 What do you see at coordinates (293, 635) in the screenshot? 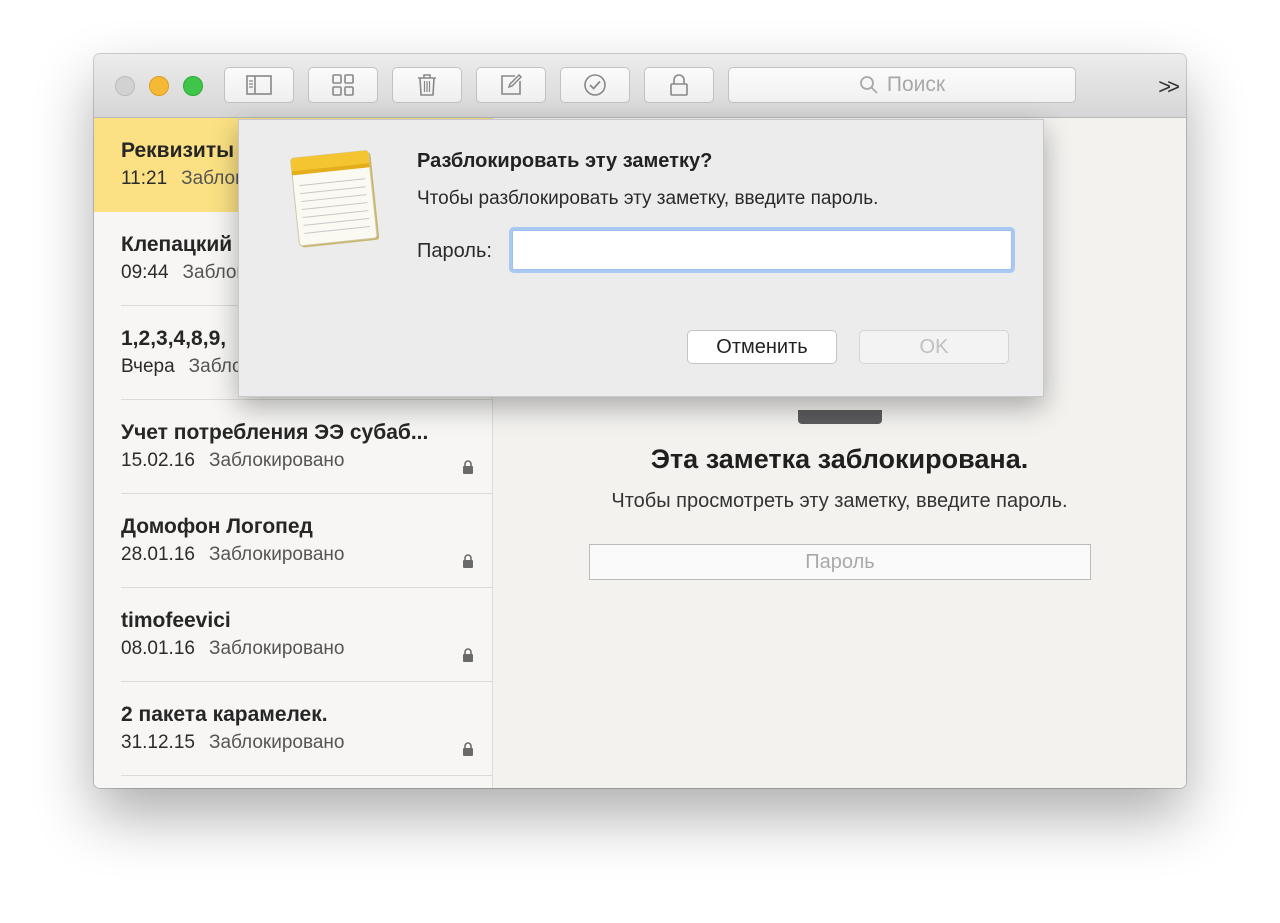
I see `note-item: timofeevici 08.01.16 Заблокировано` at bounding box center [293, 635].